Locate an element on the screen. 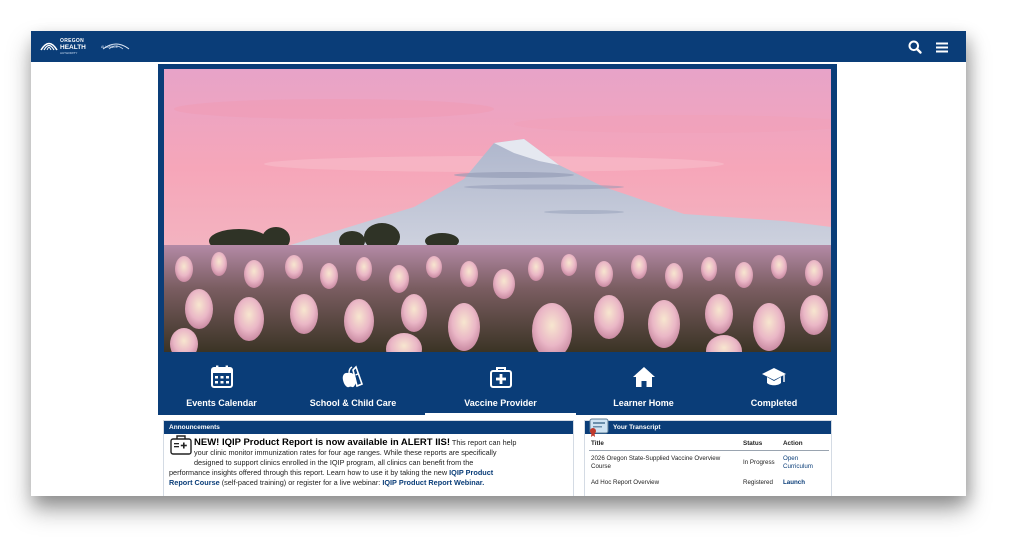 This screenshot has width=1029, height=558. home-icon is located at coordinates (643, 377).